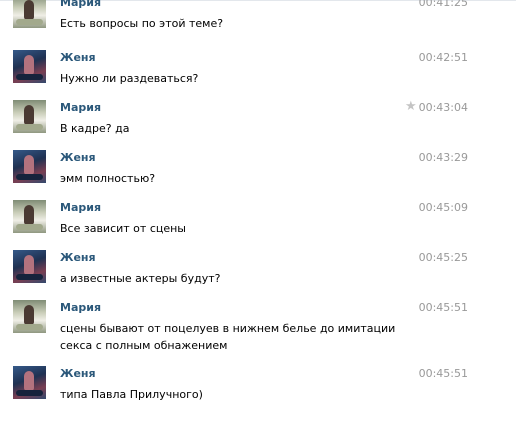  Describe the element at coordinates (443, 157) in the screenshot. I see `message-time: 00:43:29` at that location.